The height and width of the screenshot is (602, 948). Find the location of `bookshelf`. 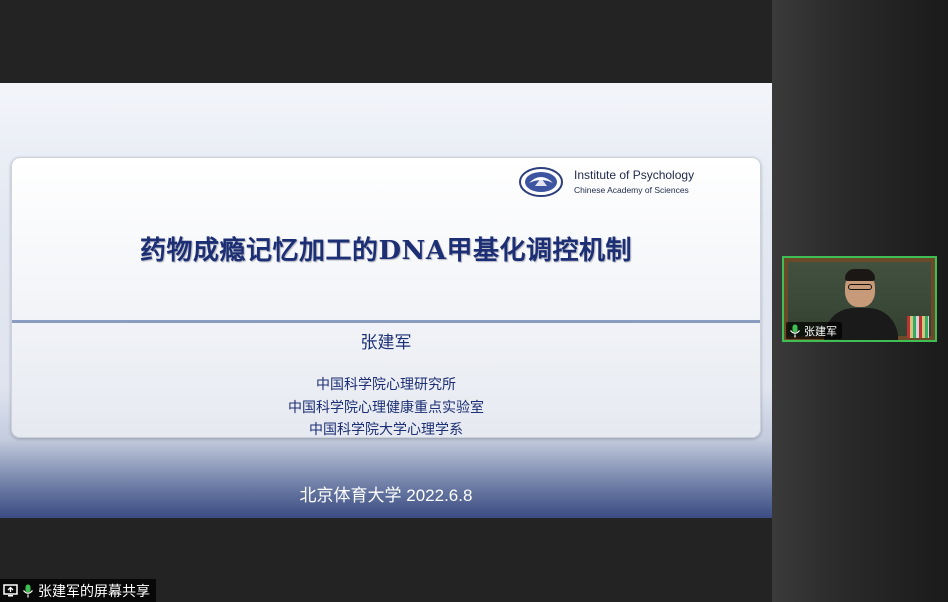

bookshelf is located at coordinates (918, 327).